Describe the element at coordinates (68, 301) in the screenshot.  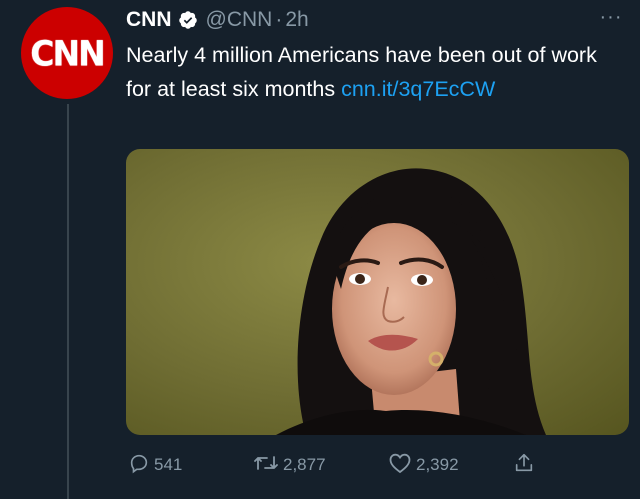
I see `thread-line` at that location.